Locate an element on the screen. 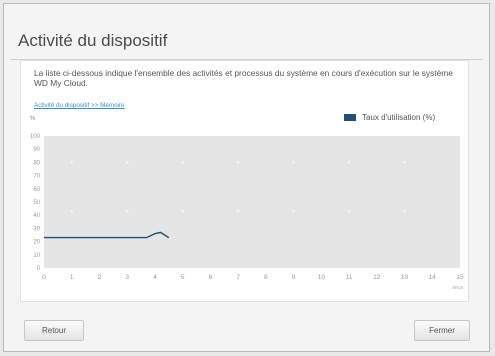 Image resolution: width=495 pixels, height=356 pixels. x-tick-label: 9 is located at coordinates (294, 277).